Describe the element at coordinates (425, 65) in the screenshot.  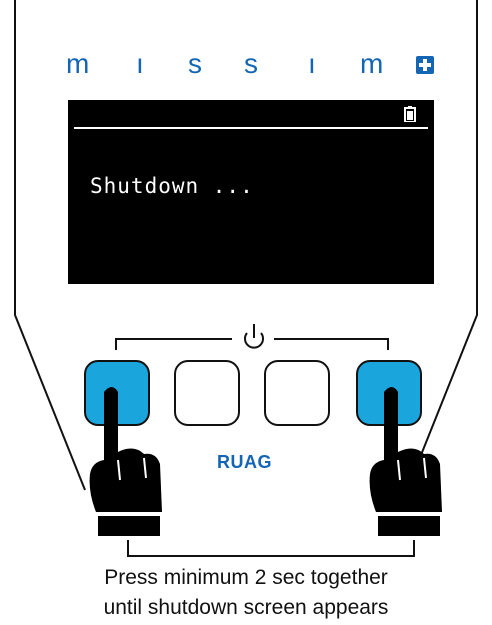
I see `medical-plus-icon` at that location.